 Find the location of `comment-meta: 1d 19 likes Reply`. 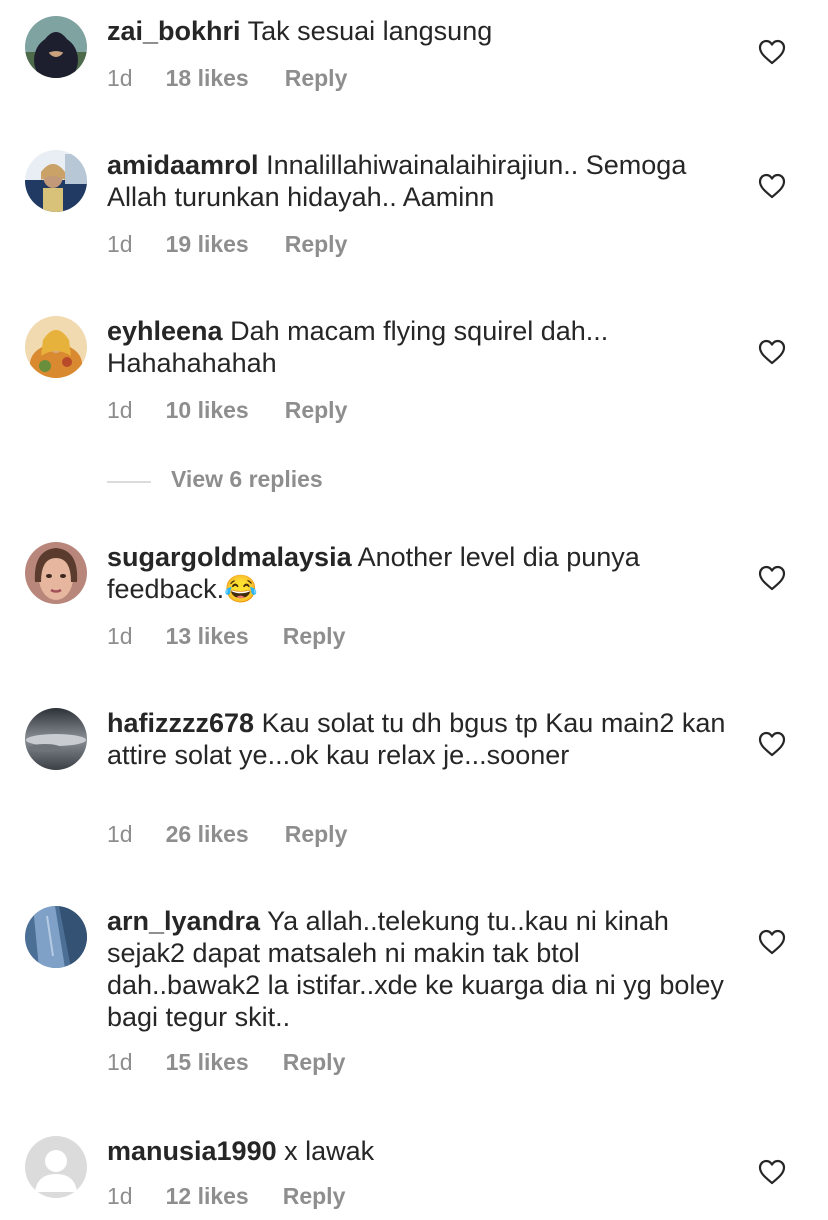

comment-meta: 1d 19 likes Reply is located at coordinates (227, 244).